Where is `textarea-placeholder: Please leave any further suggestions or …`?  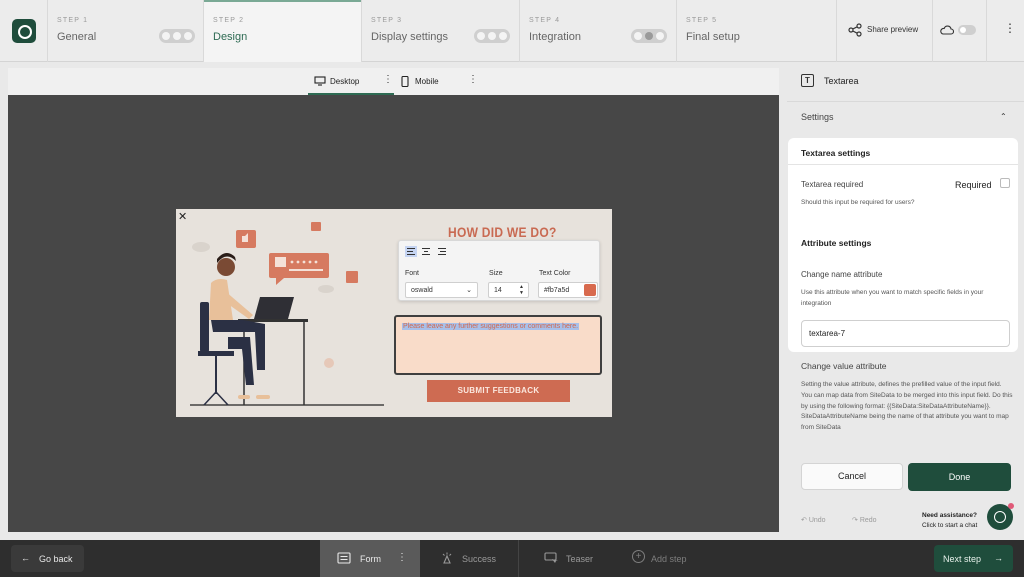
textarea-placeholder: Please leave any further suggestions or … is located at coordinates (491, 326).